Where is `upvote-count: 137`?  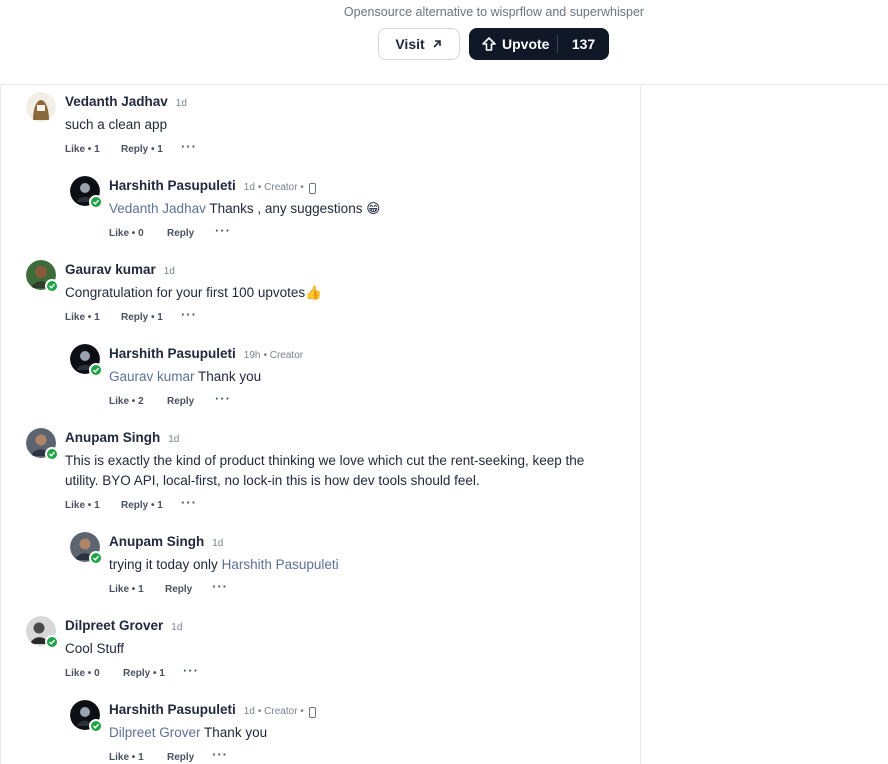
upvote-count: 137 is located at coordinates (583, 44).